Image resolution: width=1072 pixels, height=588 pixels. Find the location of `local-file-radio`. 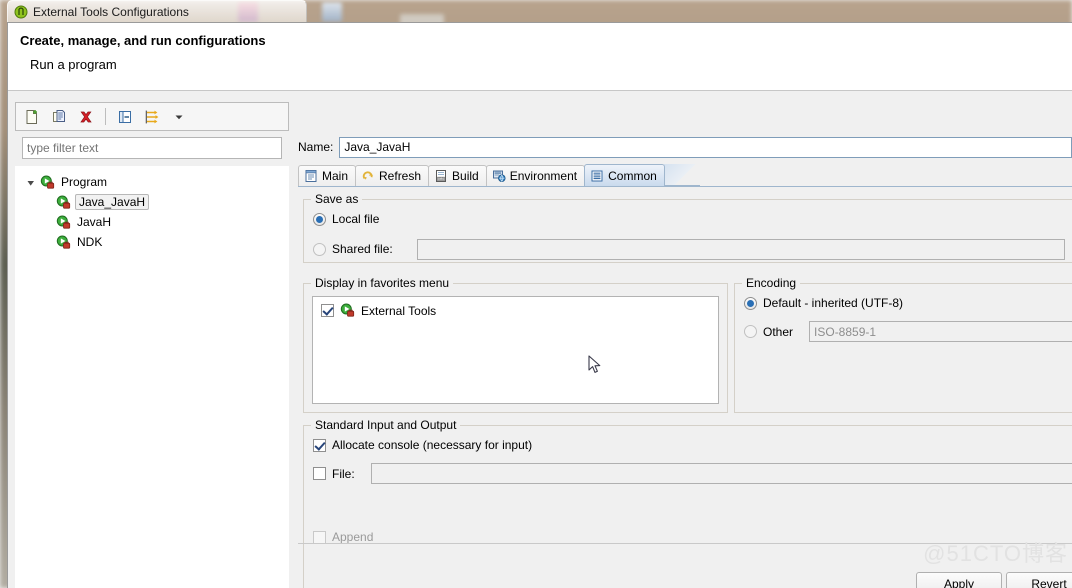

local-file-radio is located at coordinates (319, 219).